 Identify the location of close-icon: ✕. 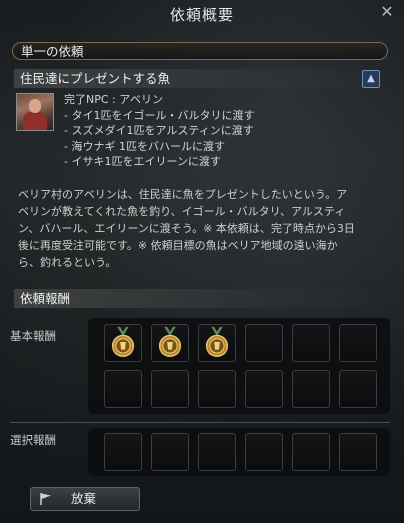
(387, 12).